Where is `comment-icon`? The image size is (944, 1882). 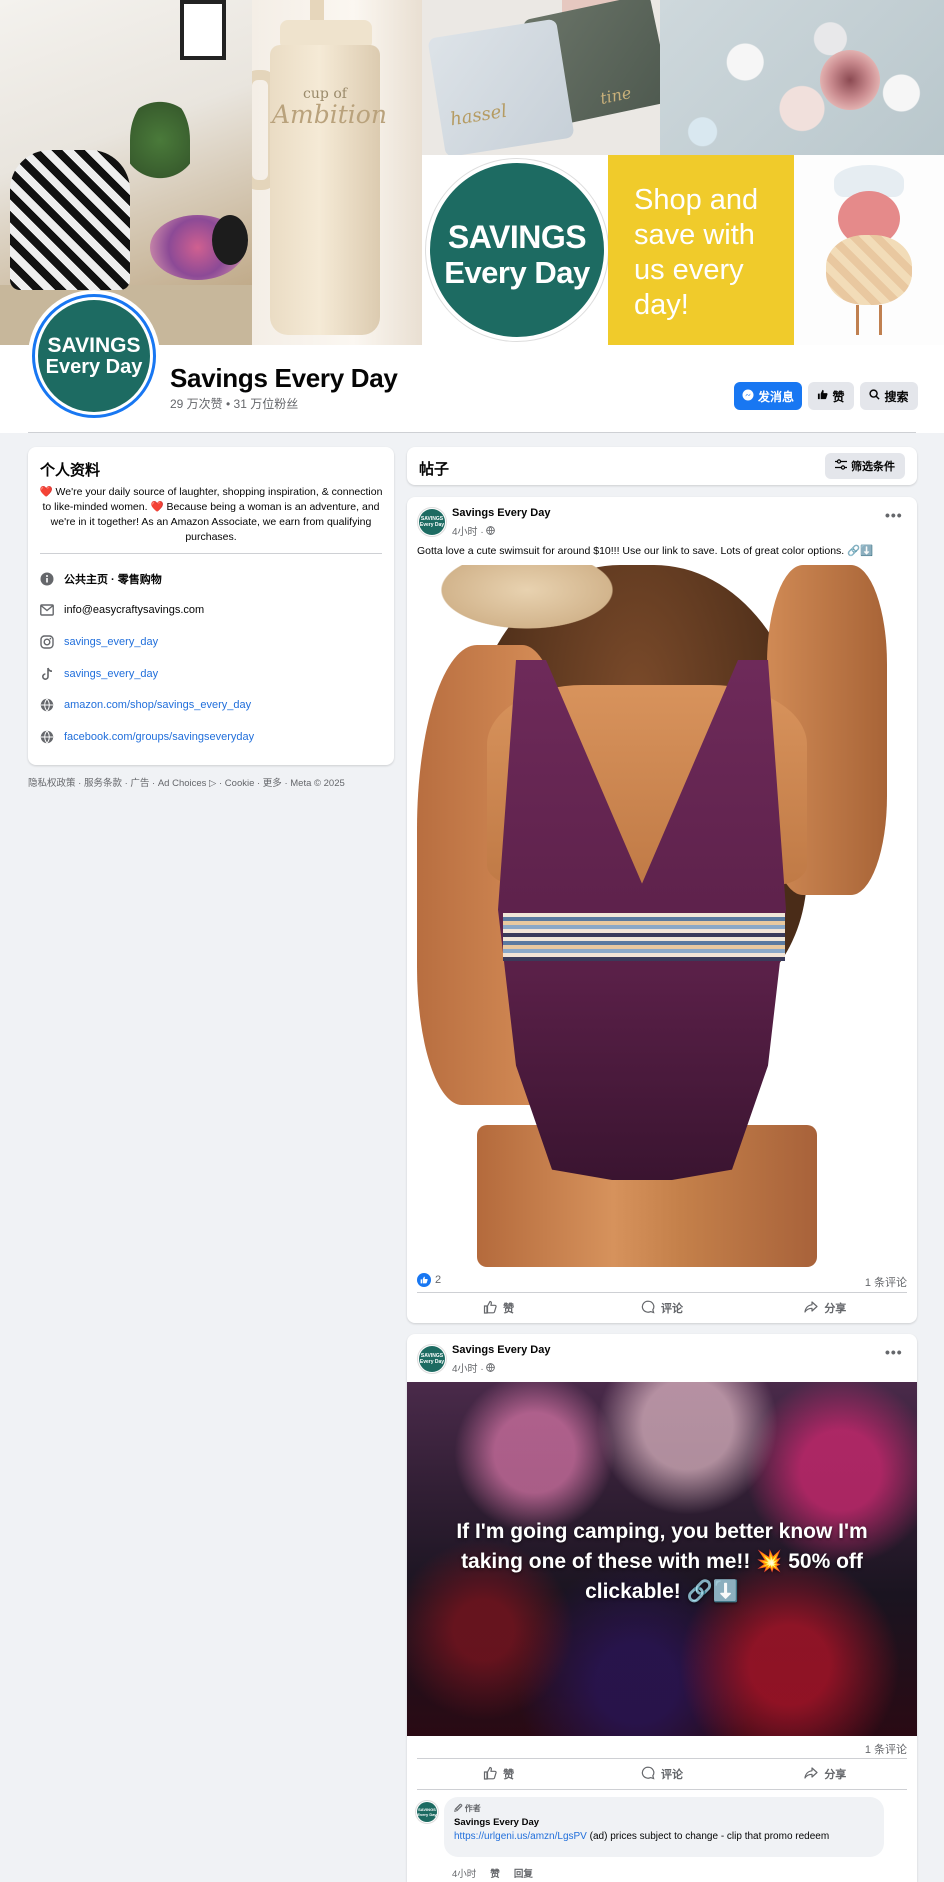 comment-icon is located at coordinates (648, 1774).